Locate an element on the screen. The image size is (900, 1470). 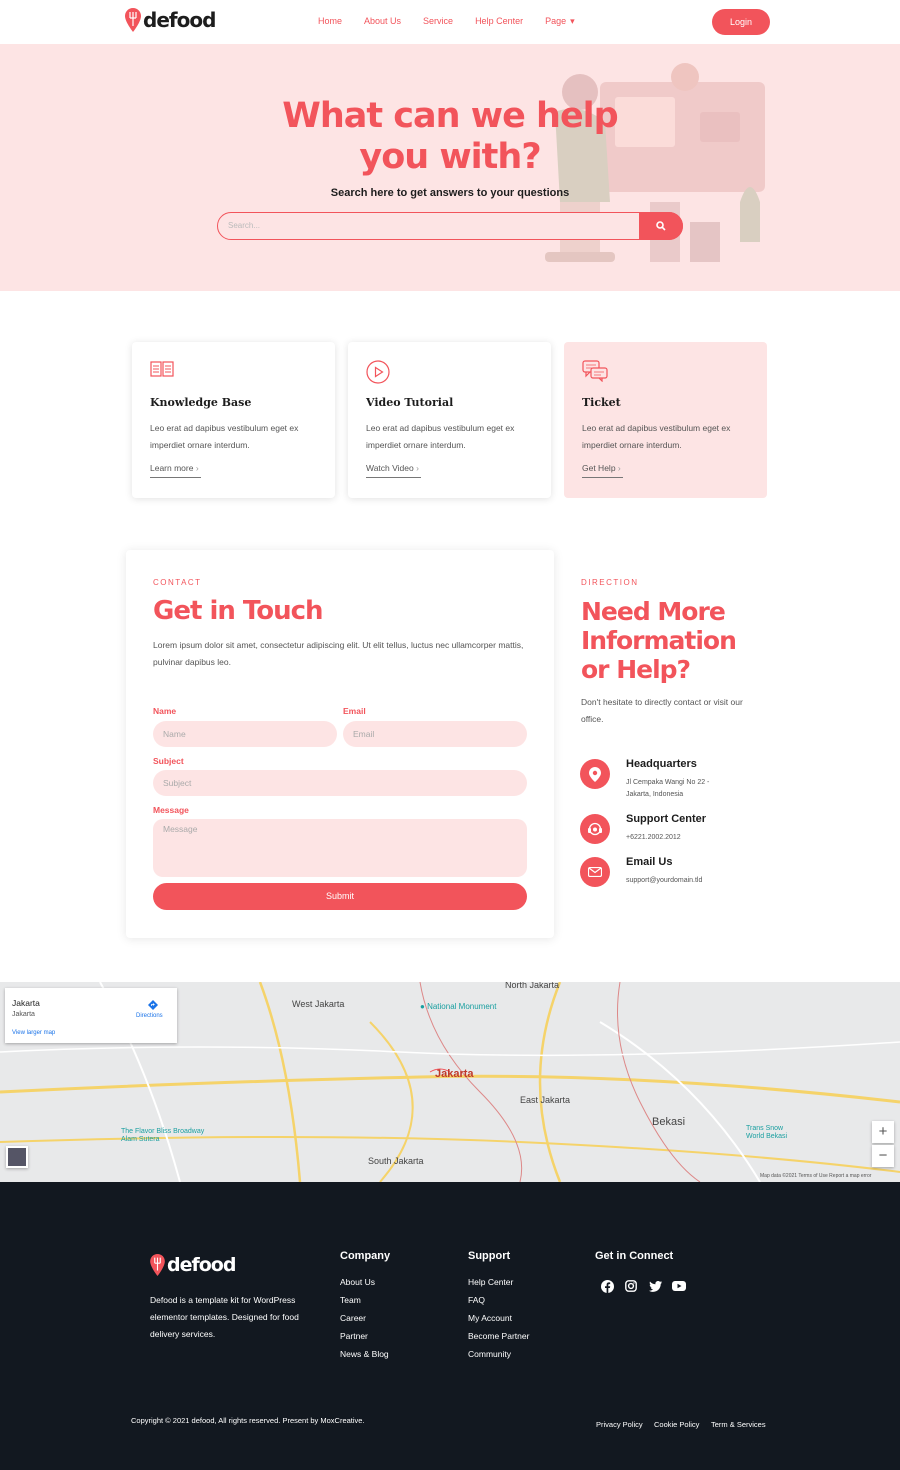
map-pin-icon: ● is located at coordinates (422, 1006).